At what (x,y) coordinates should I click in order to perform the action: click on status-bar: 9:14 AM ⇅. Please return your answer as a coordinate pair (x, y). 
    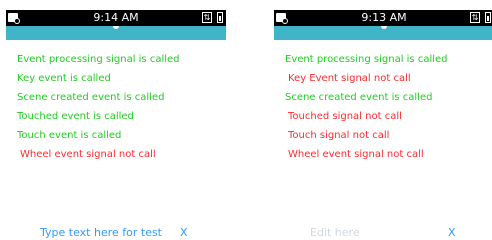
    Looking at the image, I should click on (116, 18).